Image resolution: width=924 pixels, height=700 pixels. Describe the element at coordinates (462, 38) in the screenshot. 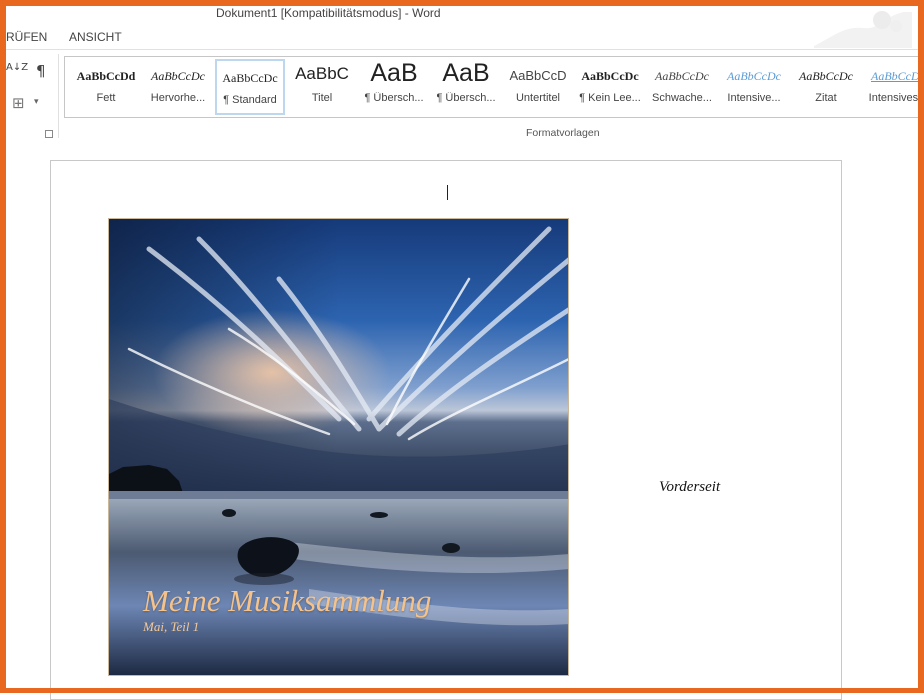

I see `ribbon-tabs: RÜFEN ANSICHT` at that location.